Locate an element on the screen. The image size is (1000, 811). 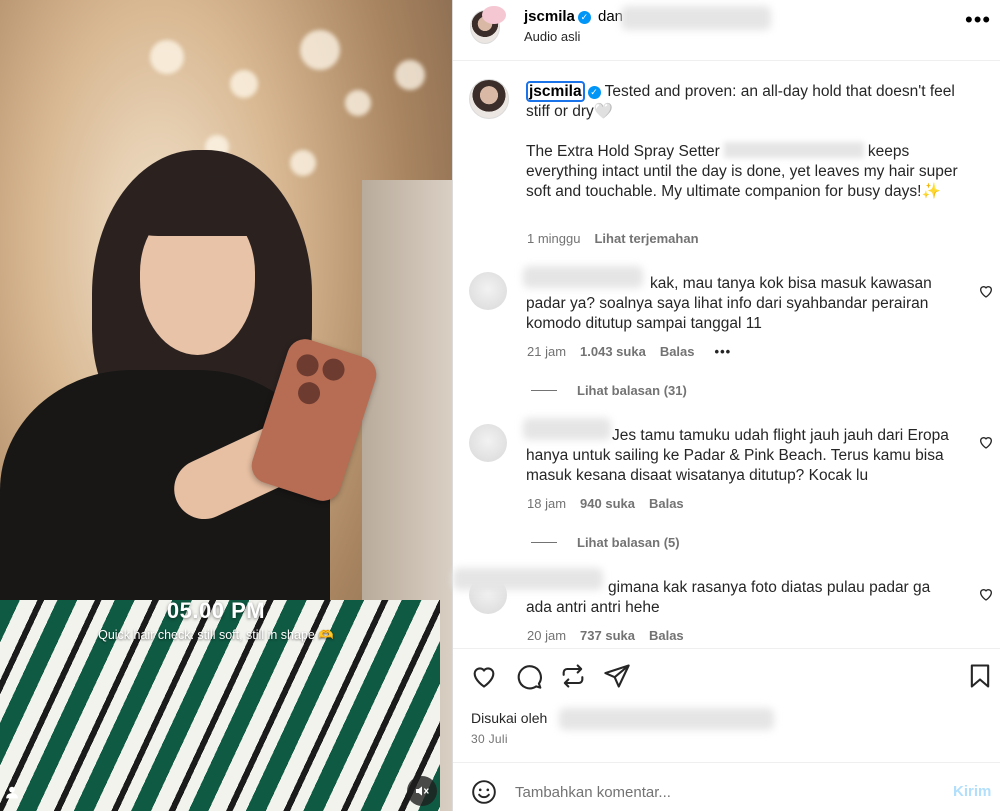
post-comment-button: Kirim is located at coordinates (972, 791).